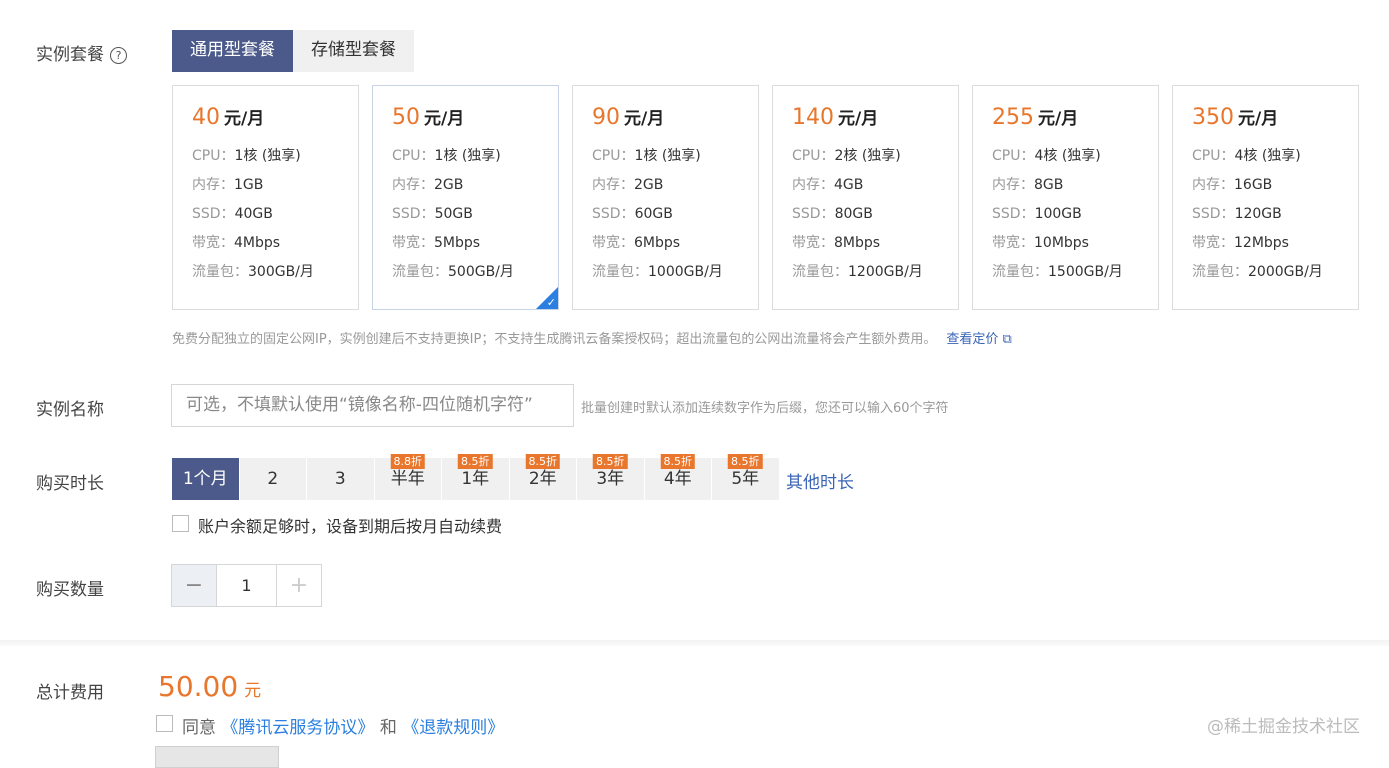 The image size is (1389, 768). What do you see at coordinates (180, 523) in the screenshot?
I see `auto-renew-checkbox` at bounding box center [180, 523].